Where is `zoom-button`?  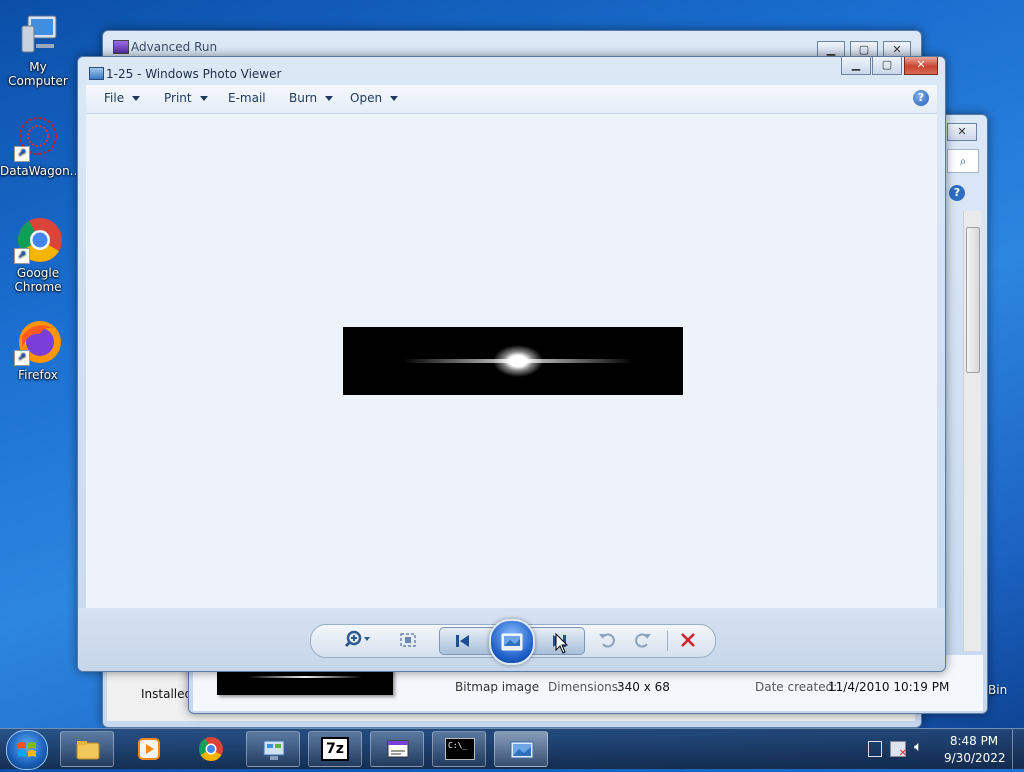 zoom-button is located at coordinates (357, 640).